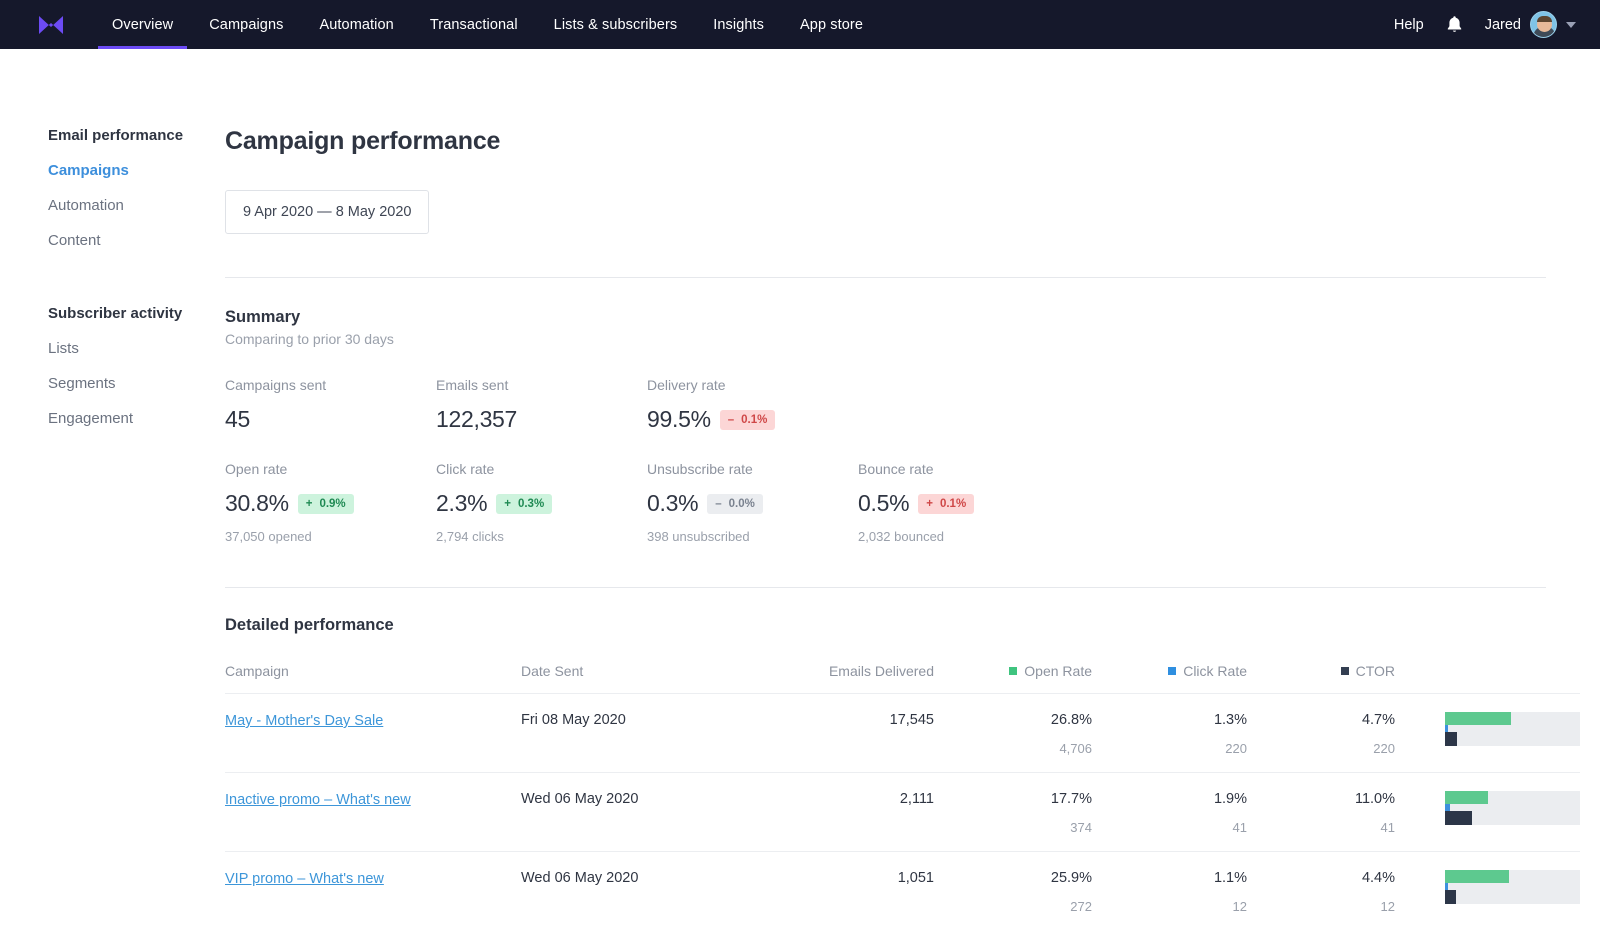 This screenshot has width=1600, height=943. What do you see at coordinates (268, 536) in the screenshot?
I see `metric-subtext: 37,050 opened` at bounding box center [268, 536].